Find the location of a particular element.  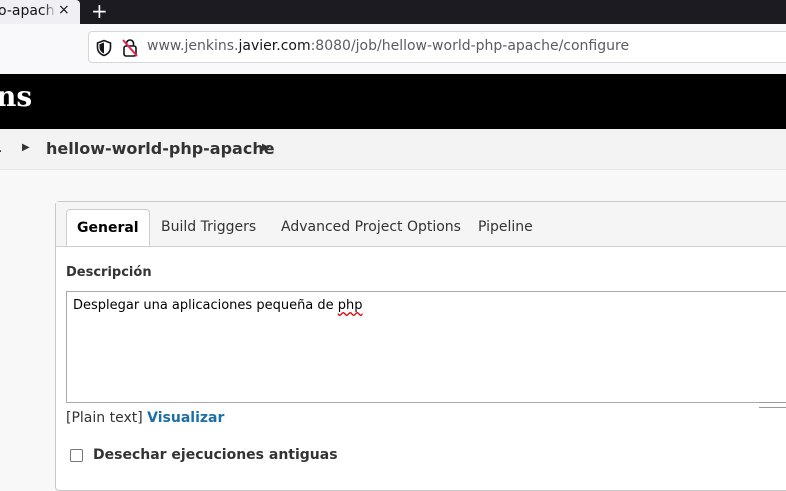

breadcrumb-item-truncated: . is located at coordinates (1, 148).